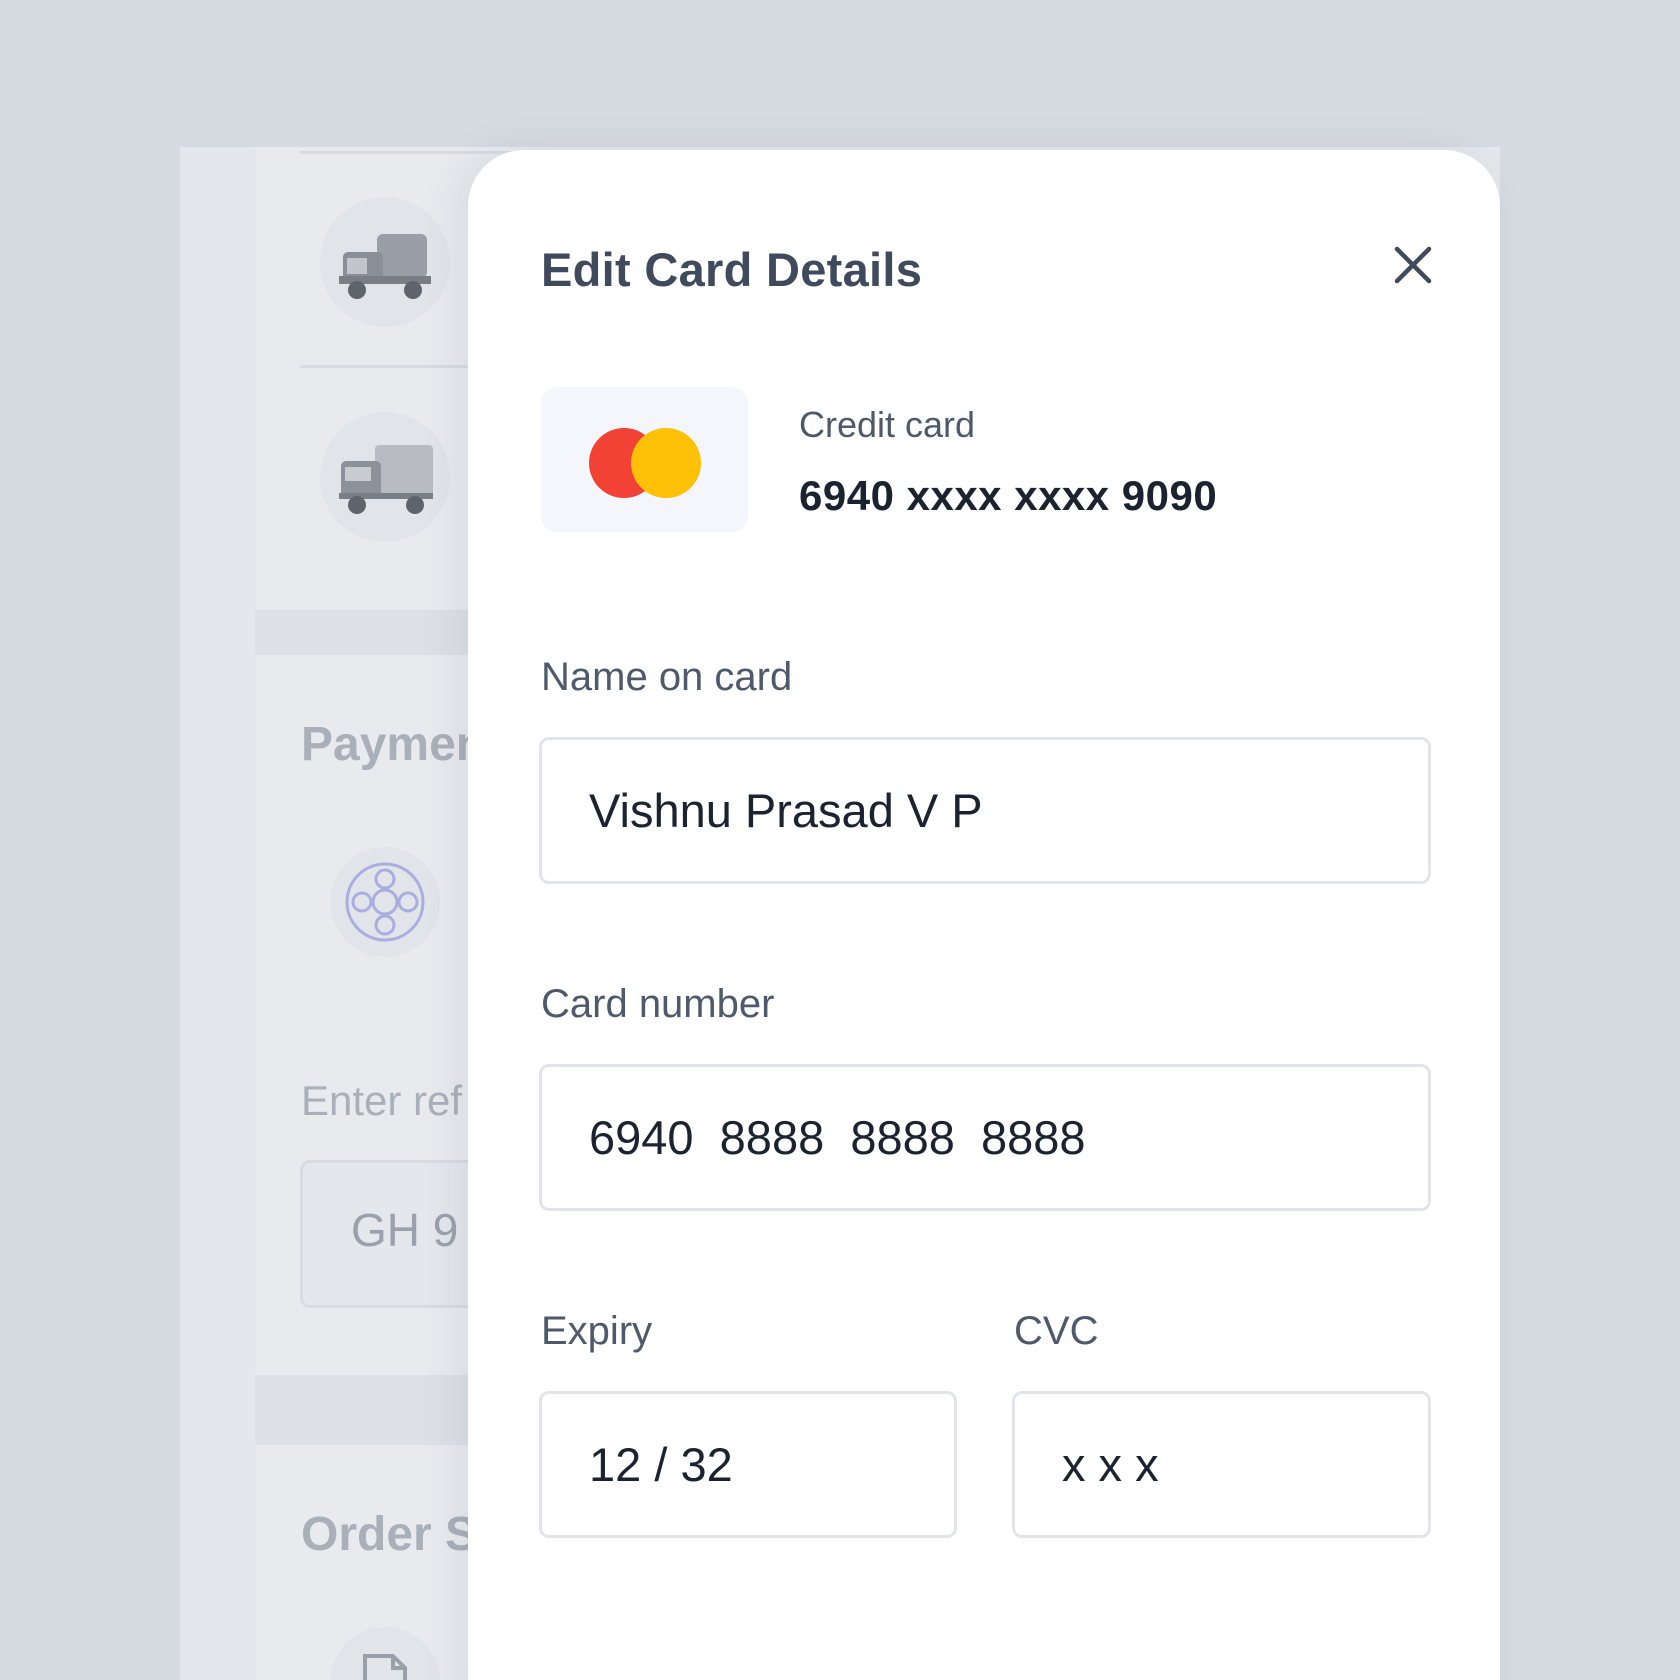 The height and width of the screenshot is (1680, 1680). What do you see at coordinates (732, 269) in the screenshot?
I see `modal-title: Edit Card Details` at bounding box center [732, 269].